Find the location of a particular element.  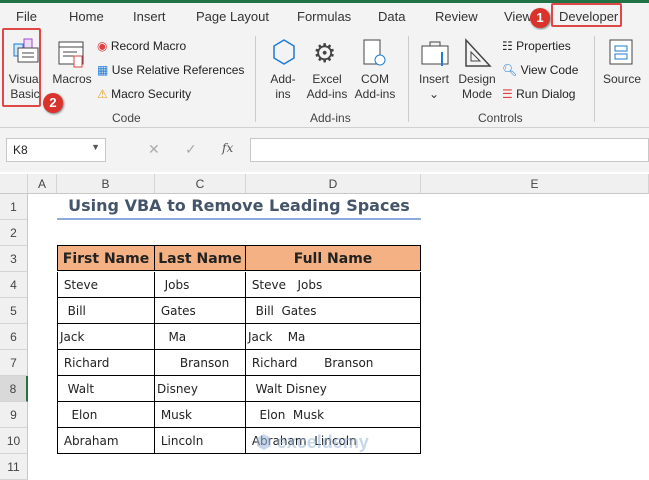

row-header-10: 10 is located at coordinates (14, 441).